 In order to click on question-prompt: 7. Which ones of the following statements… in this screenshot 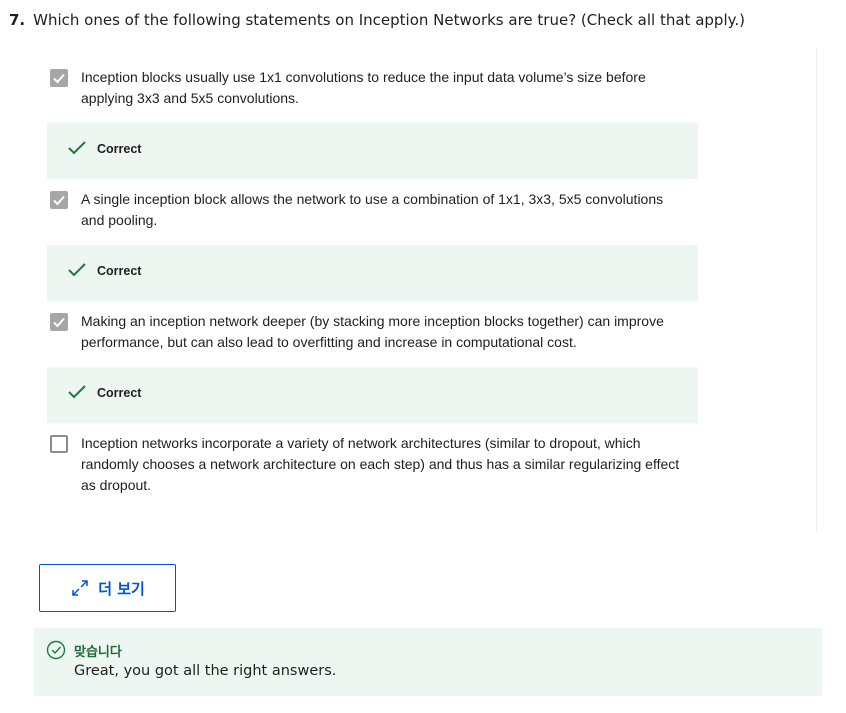, I will do `click(377, 20)`.